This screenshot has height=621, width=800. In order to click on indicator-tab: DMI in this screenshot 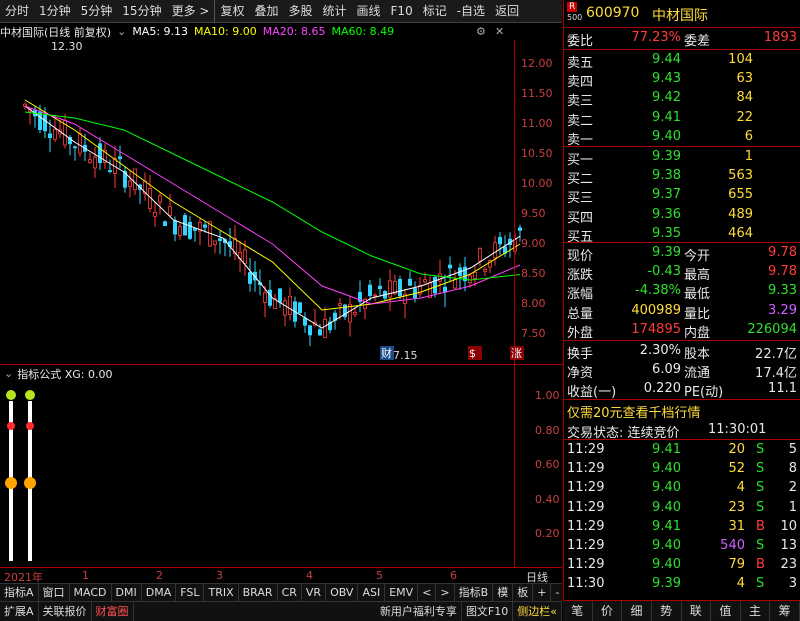, I will do `click(127, 593)`.